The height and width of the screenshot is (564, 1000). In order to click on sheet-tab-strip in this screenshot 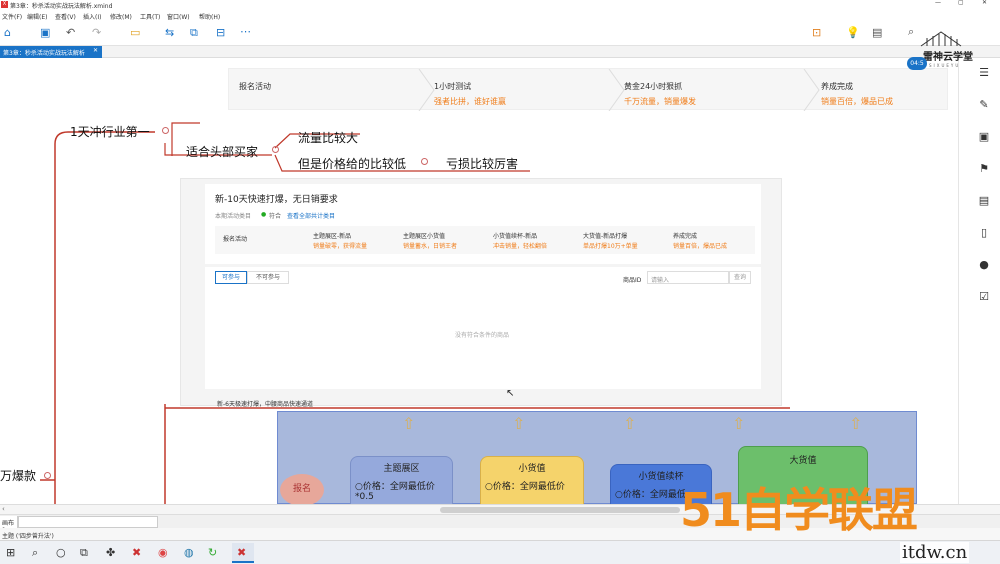, I will do `click(88, 522)`.